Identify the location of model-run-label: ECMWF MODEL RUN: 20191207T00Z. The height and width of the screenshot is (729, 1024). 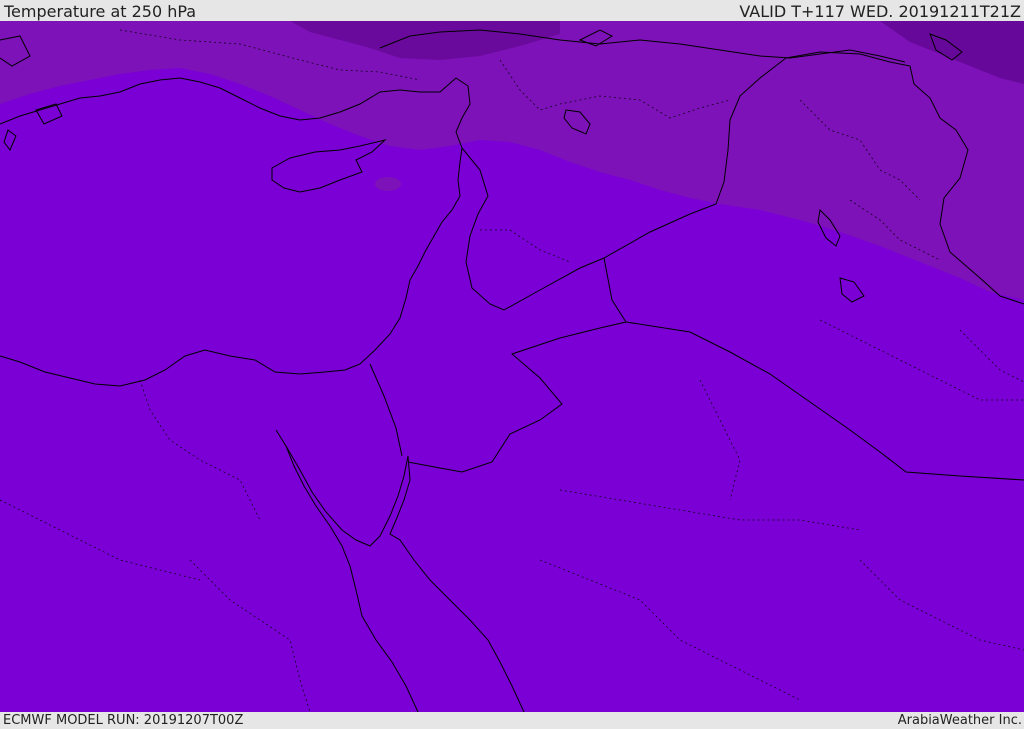
(123, 720).